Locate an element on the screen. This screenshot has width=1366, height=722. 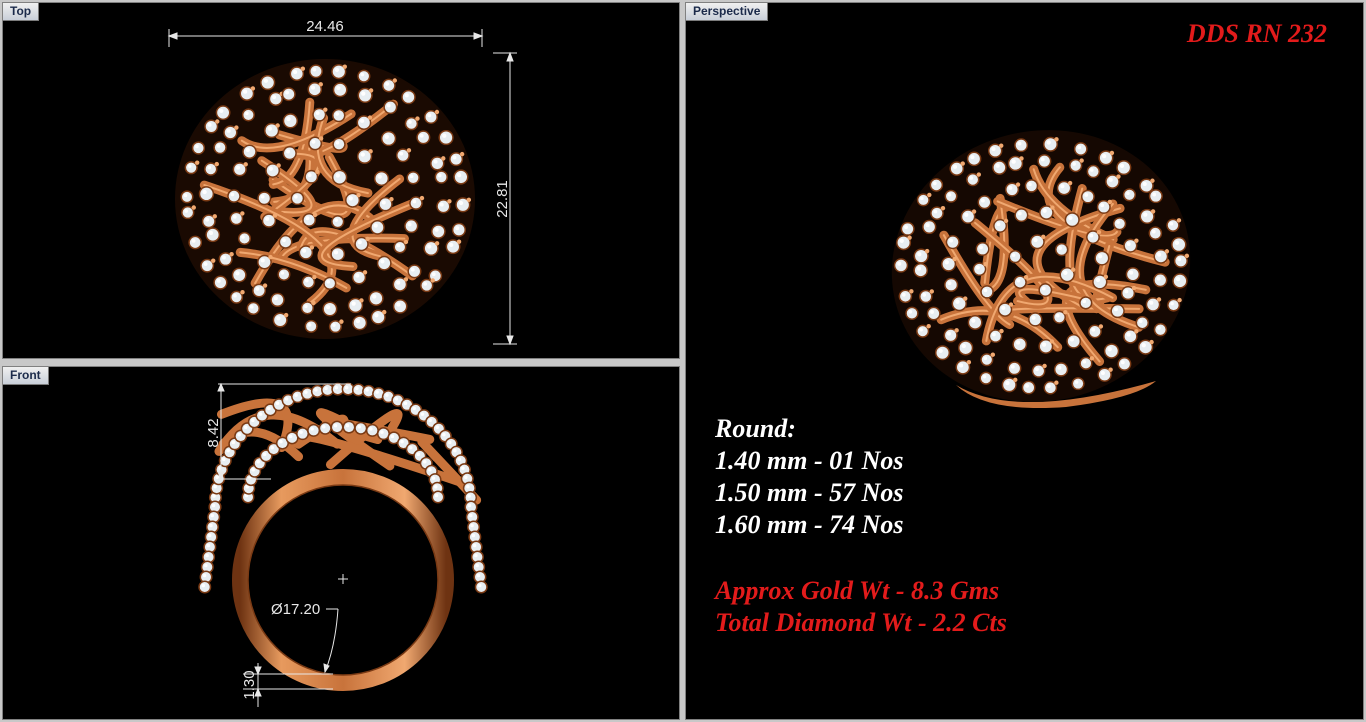
dimension-diameter-label: Ø17.20 is located at coordinates (295, 609).